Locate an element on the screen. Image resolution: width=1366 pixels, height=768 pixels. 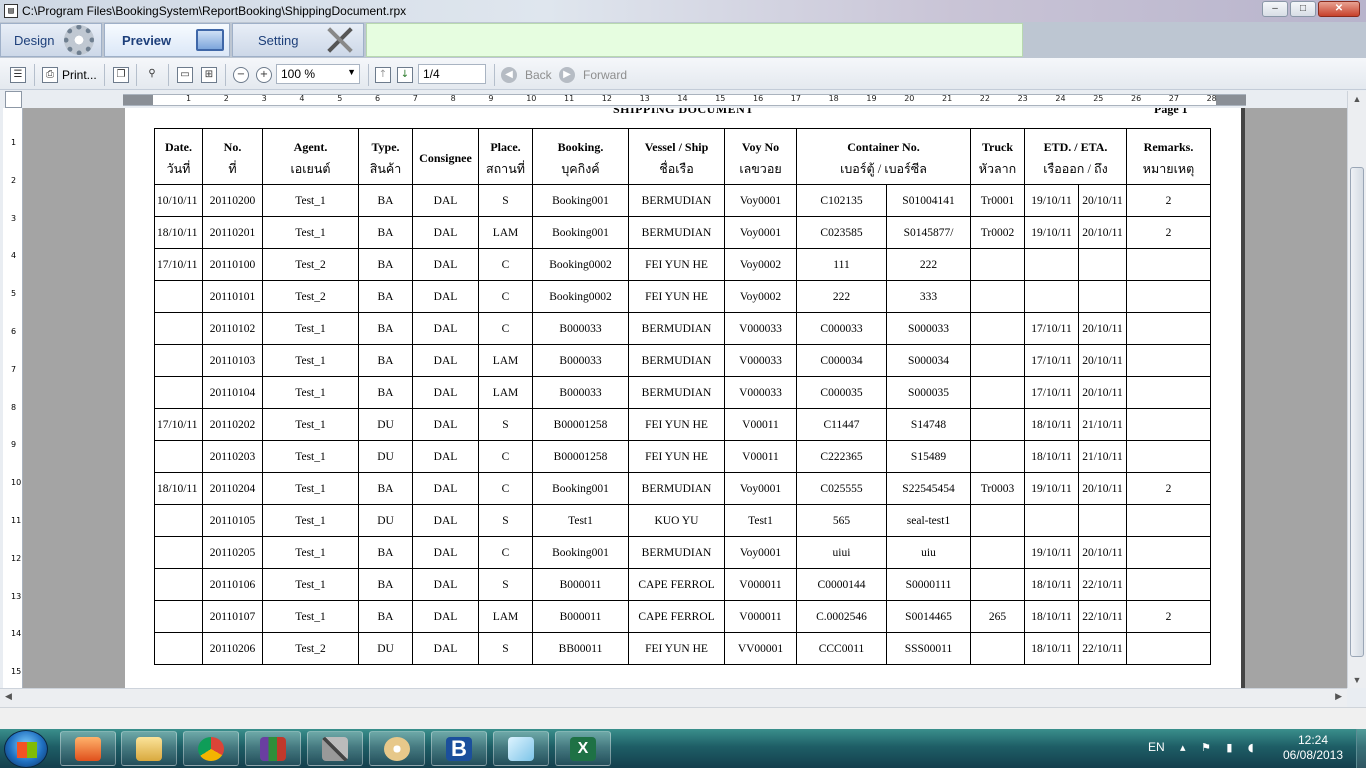
system-tray: ▴ ⚑ ▮ ◖ is located at coordinates (1220, 747).